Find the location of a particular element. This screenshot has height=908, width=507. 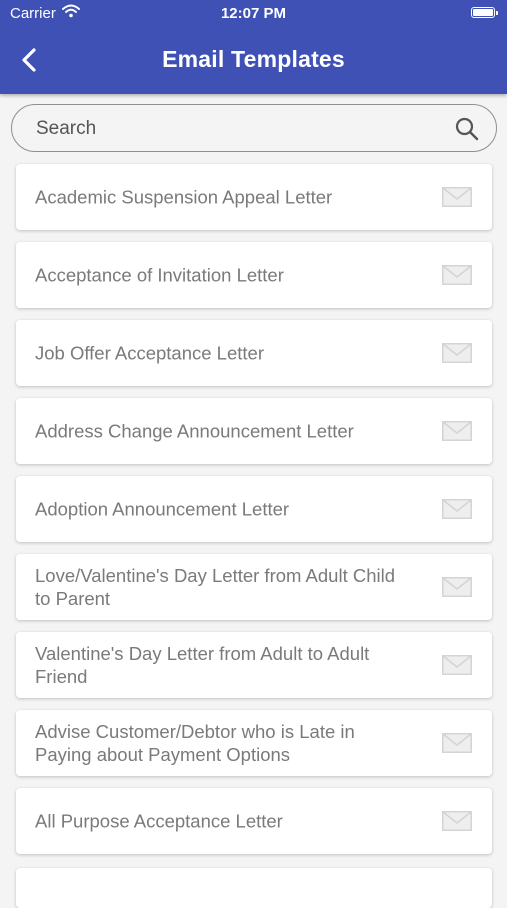

template-title: Acceptance of Invitation Letter is located at coordinates (159, 275).